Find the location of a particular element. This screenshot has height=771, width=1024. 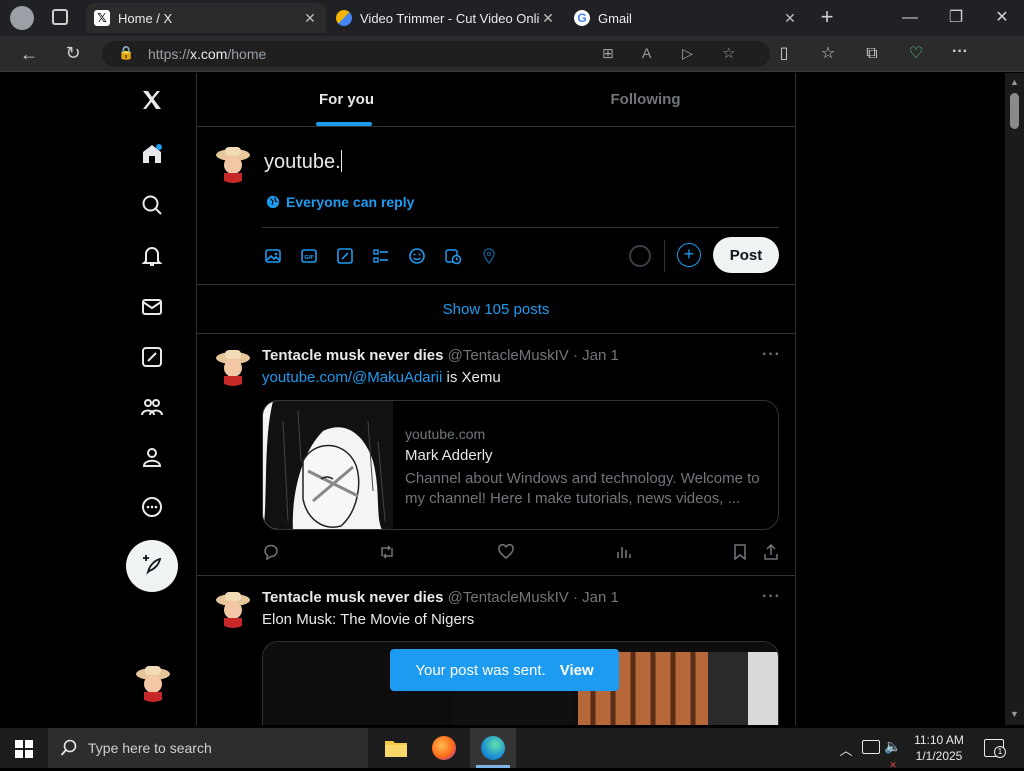

profile-avatar-icon is located at coordinates (22, 18).